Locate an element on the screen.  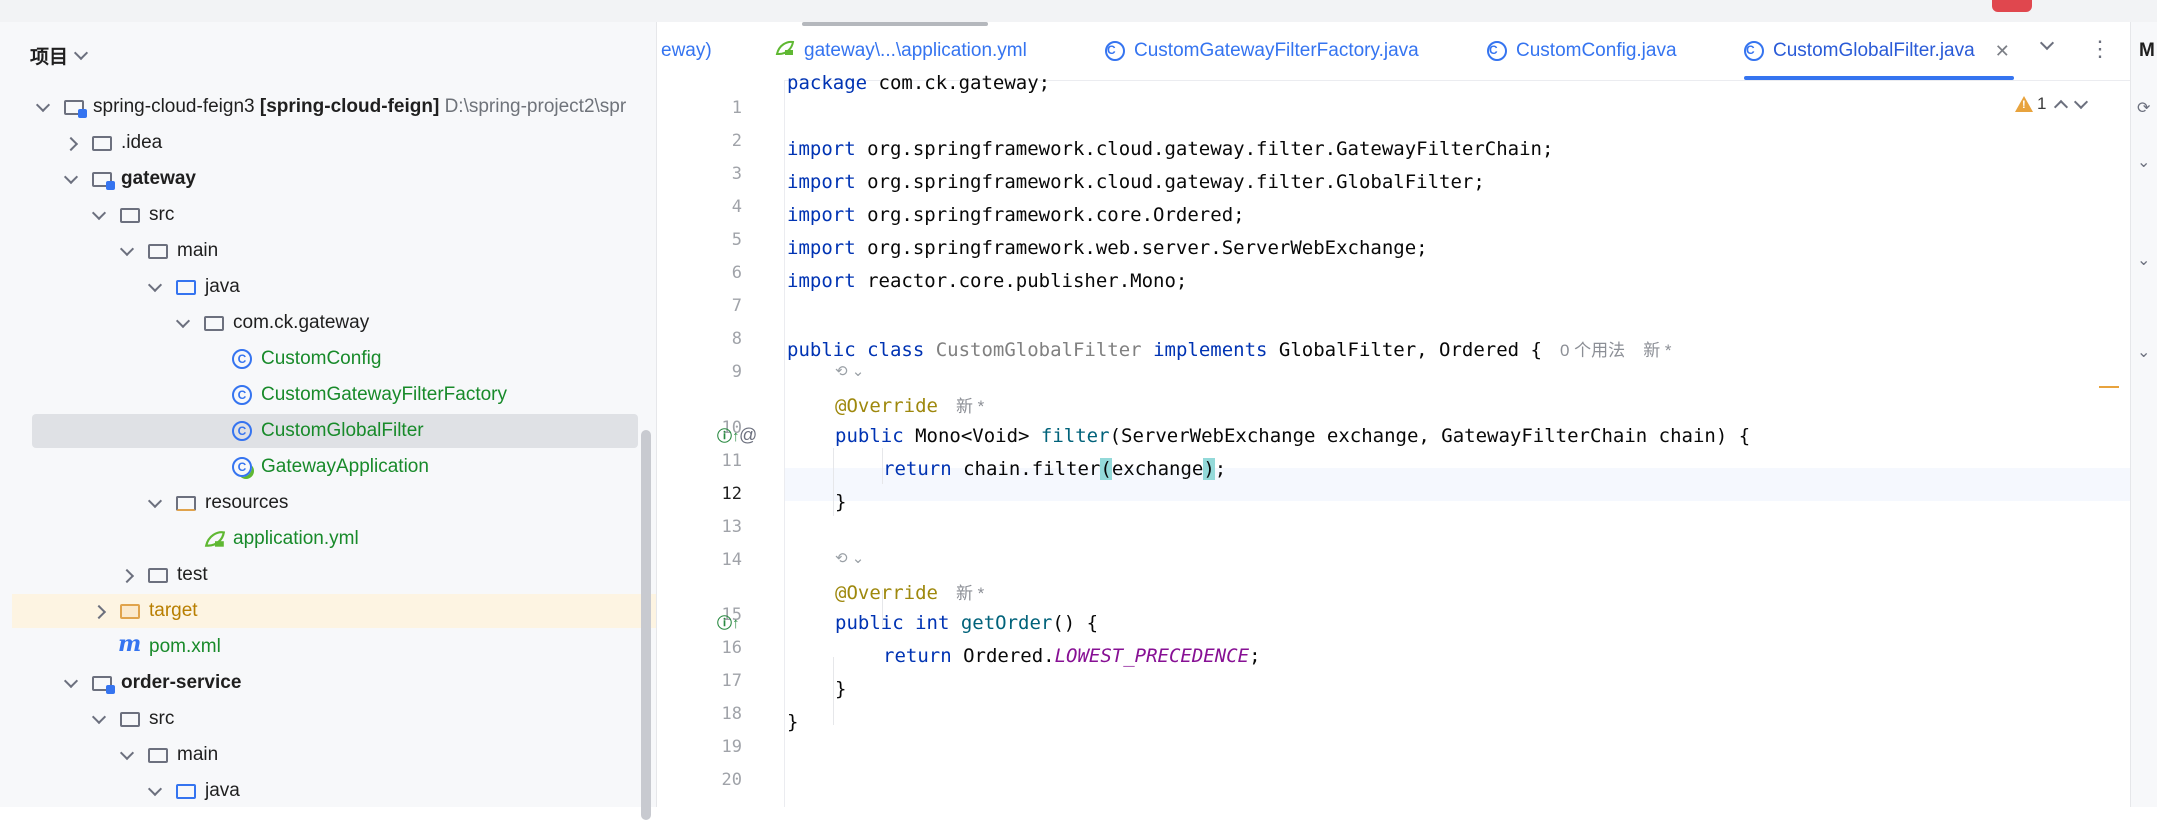
code-line: package com.ck.gateway; is located at coordinates (919, 83).